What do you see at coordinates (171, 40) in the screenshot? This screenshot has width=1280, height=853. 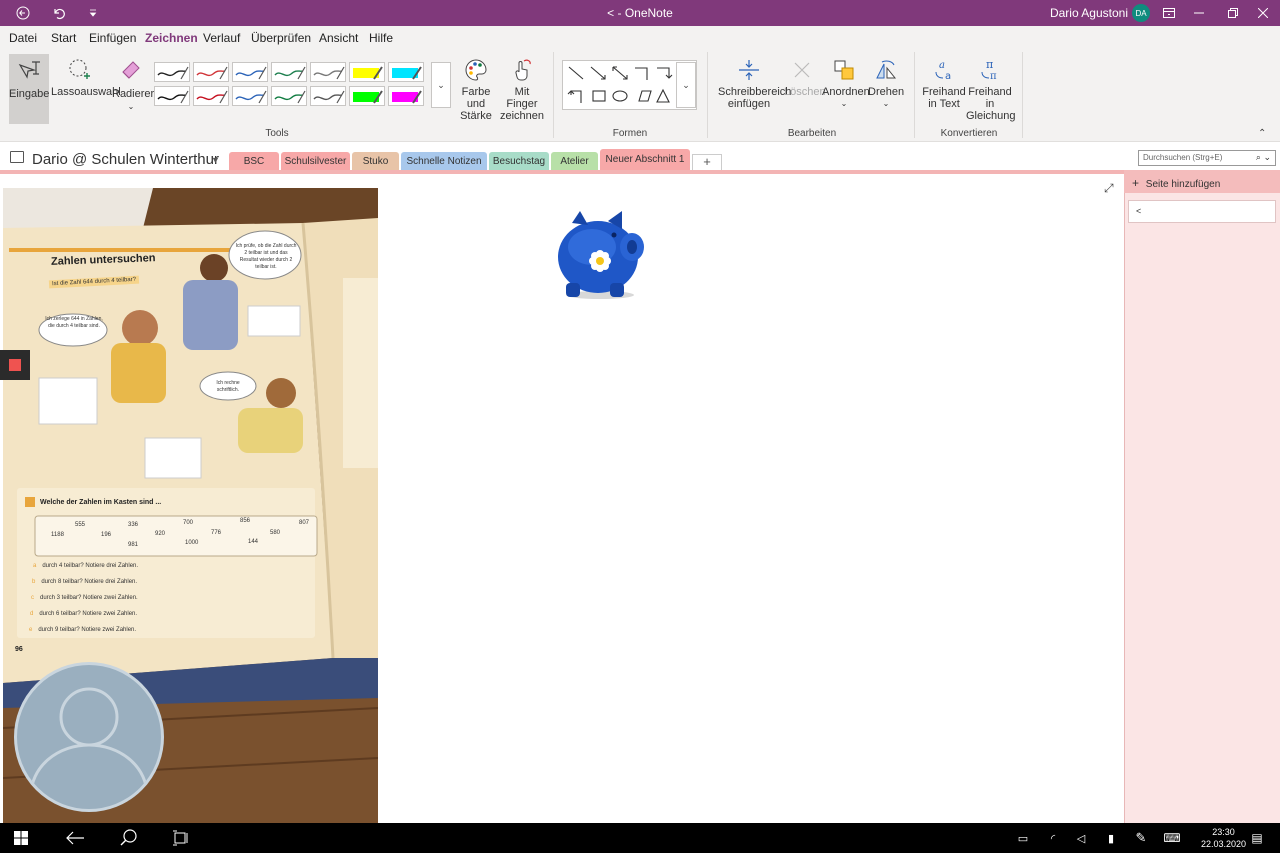 I see `tab-zeichnen: Zeichnen` at bounding box center [171, 40].